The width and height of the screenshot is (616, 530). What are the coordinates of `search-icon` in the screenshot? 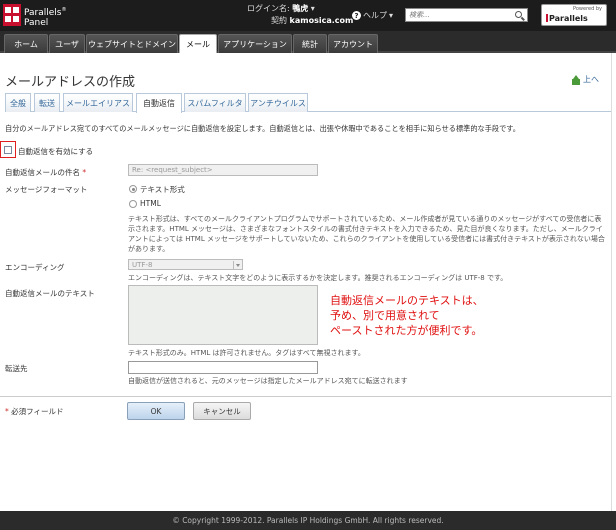 It's located at (518, 14).